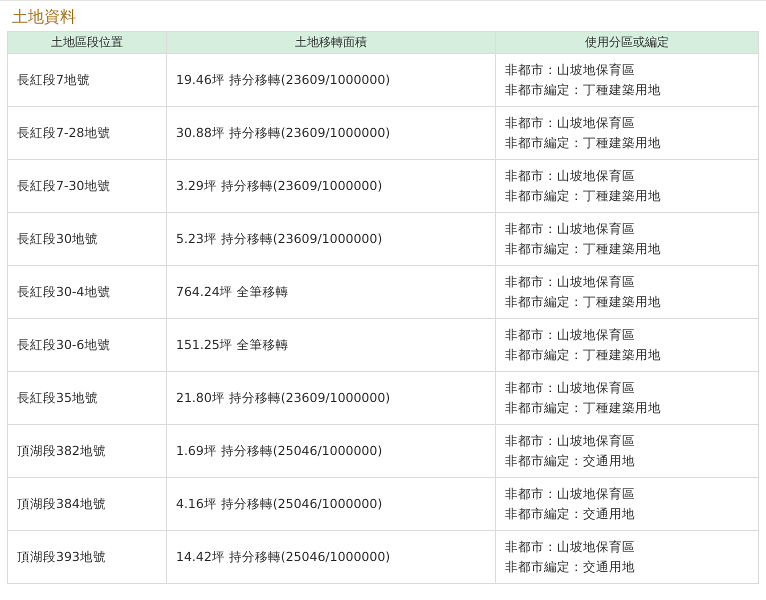 This screenshot has height=600, width=766. I want to click on table-cell: 19.46坪 持分移轉(23609/1000000), so click(331, 80).